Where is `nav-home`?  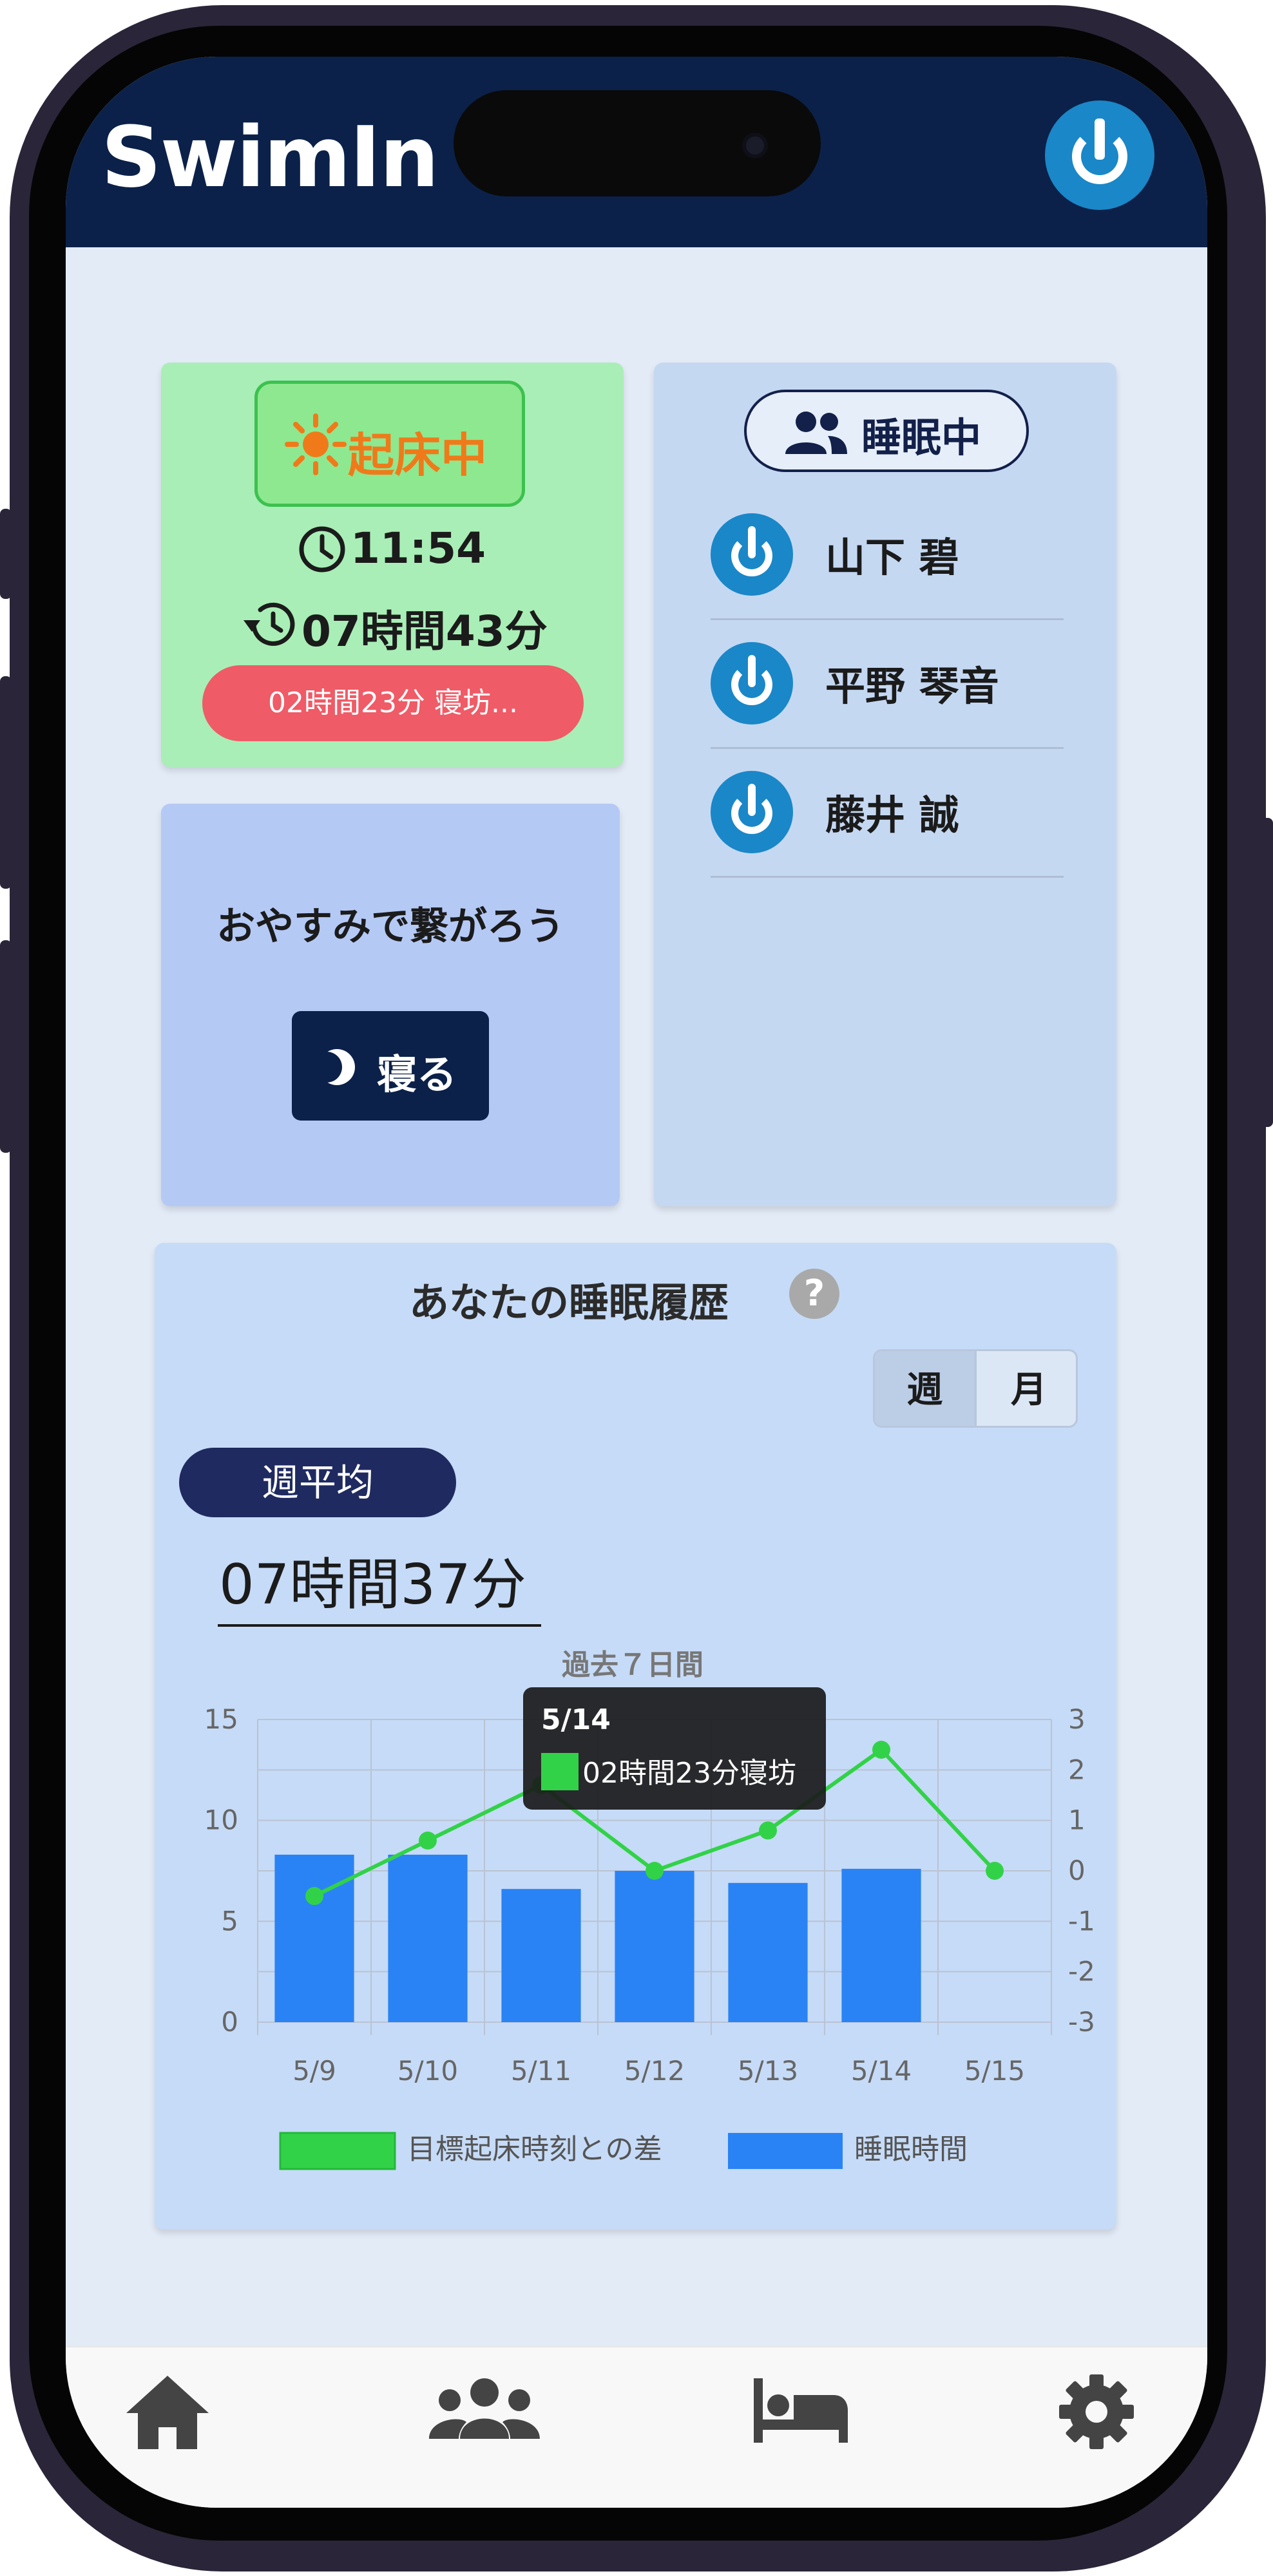 nav-home is located at coordinates (186, 2411).